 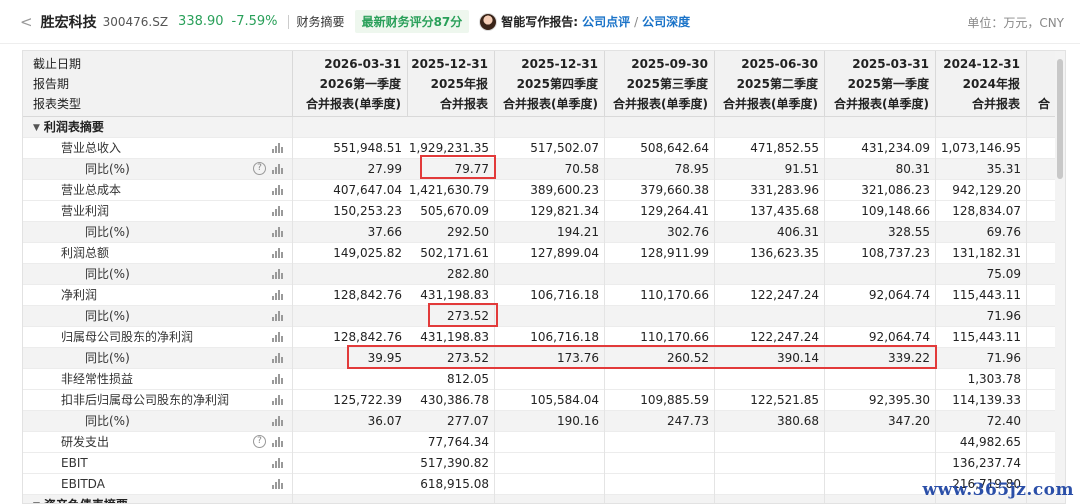 What do you see at coordinates (360, 84) in the screenshot?
I see `column-header-period: 2026第一季度` at bounding box center [360, 84].